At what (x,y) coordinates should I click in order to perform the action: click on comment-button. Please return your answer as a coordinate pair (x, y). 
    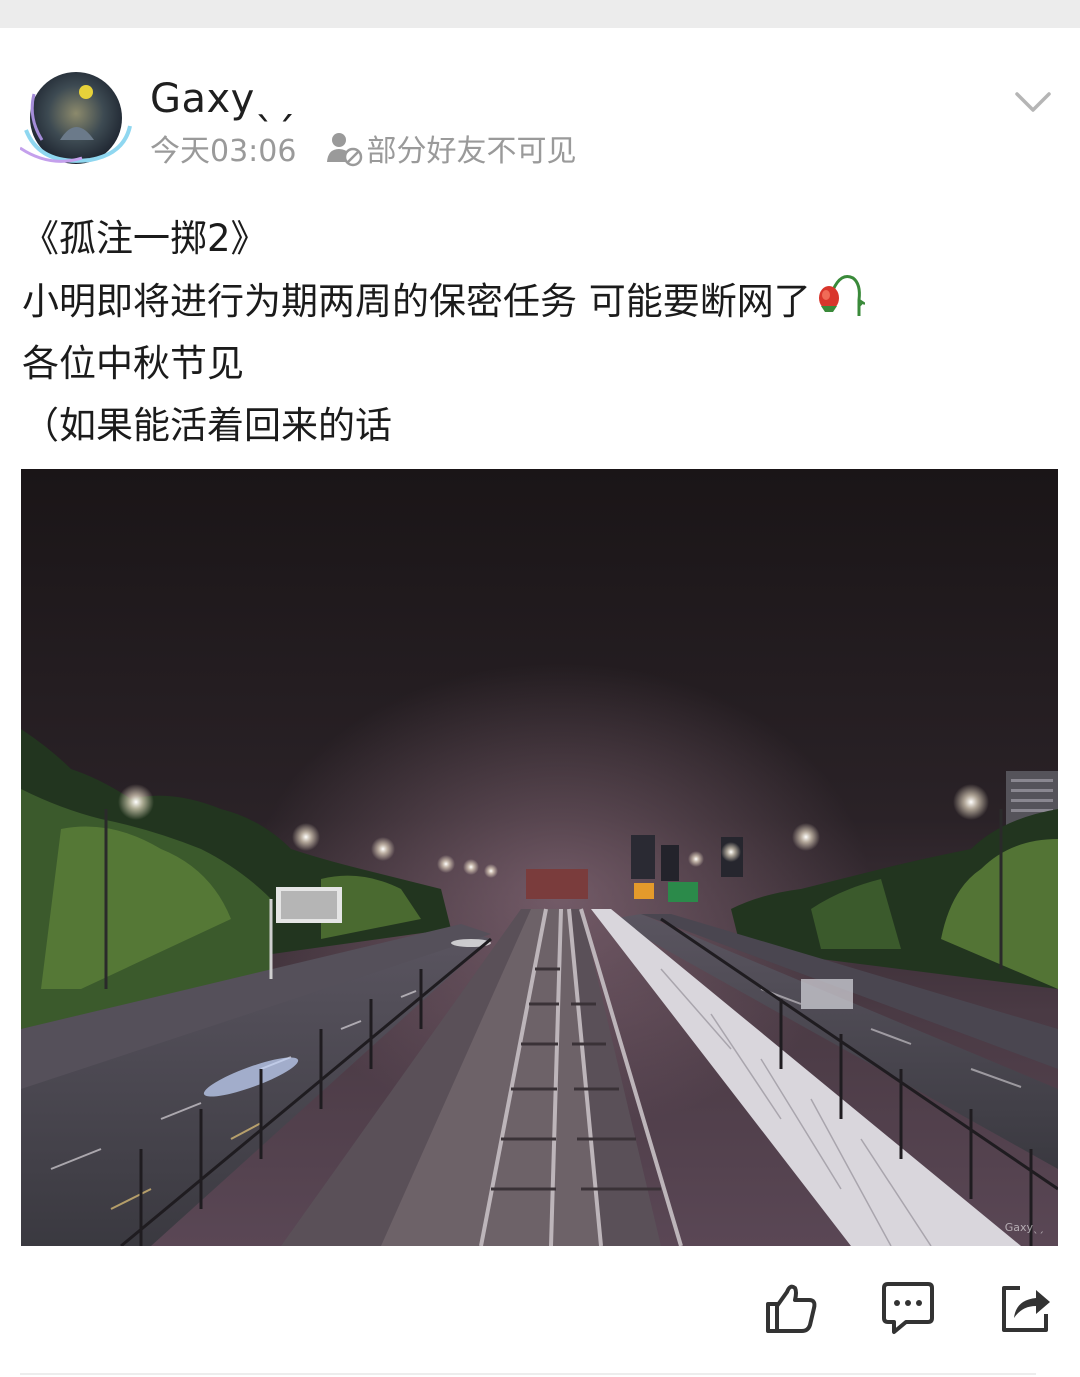
    Looking at the image, I should click on (908, 1308).